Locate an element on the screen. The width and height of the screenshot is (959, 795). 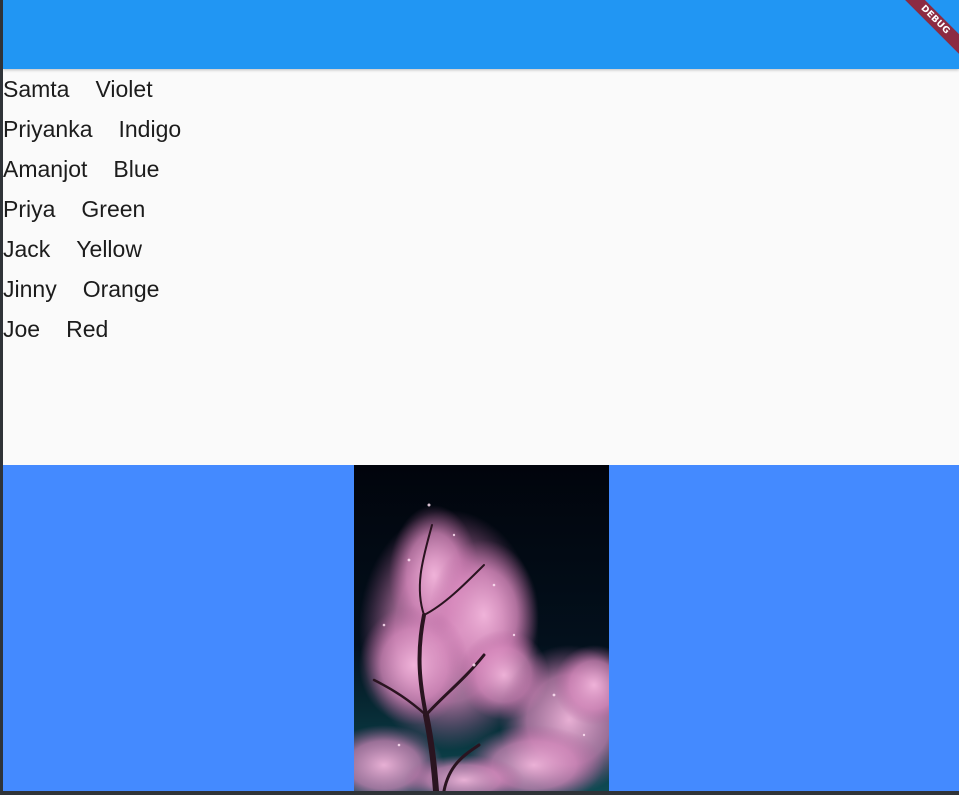
person-color: Yellow is located at coordinates (109, 248).